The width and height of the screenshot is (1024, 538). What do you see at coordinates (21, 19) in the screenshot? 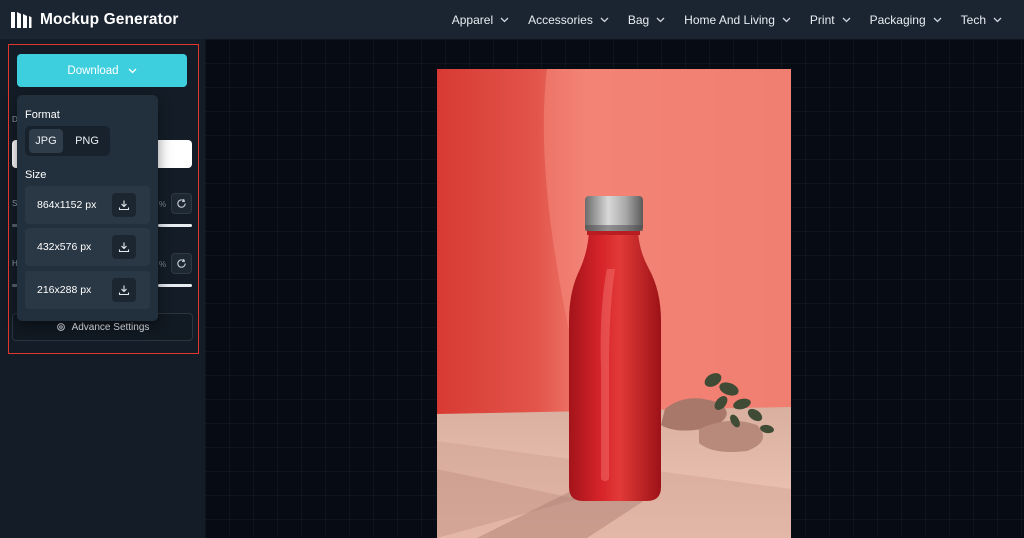
I see `mockup-generator-logo-icon` at bounding box center [21, 19].